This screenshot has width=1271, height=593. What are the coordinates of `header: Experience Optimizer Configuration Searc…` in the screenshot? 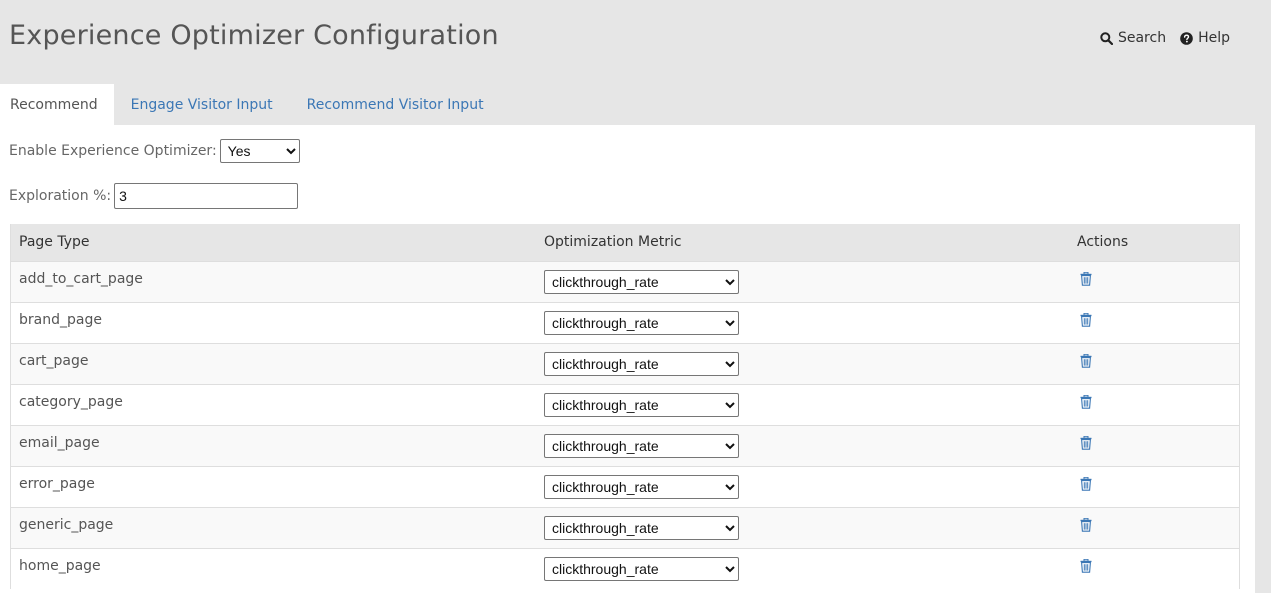 It's located at (635, 42).